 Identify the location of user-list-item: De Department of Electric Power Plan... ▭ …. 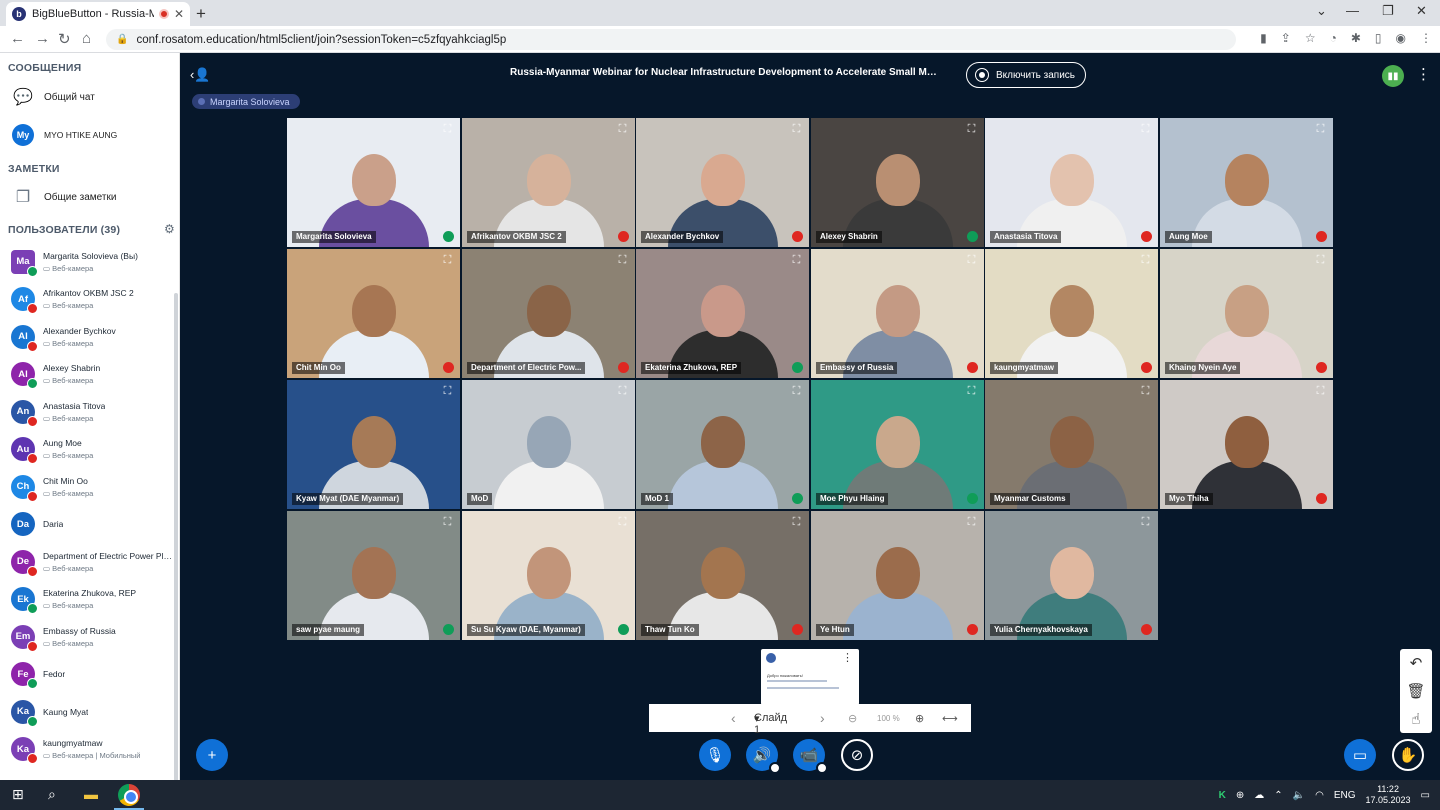
(89, 562).